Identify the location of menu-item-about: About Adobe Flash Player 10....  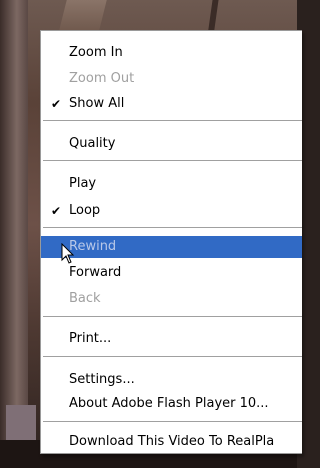
(171, 404).